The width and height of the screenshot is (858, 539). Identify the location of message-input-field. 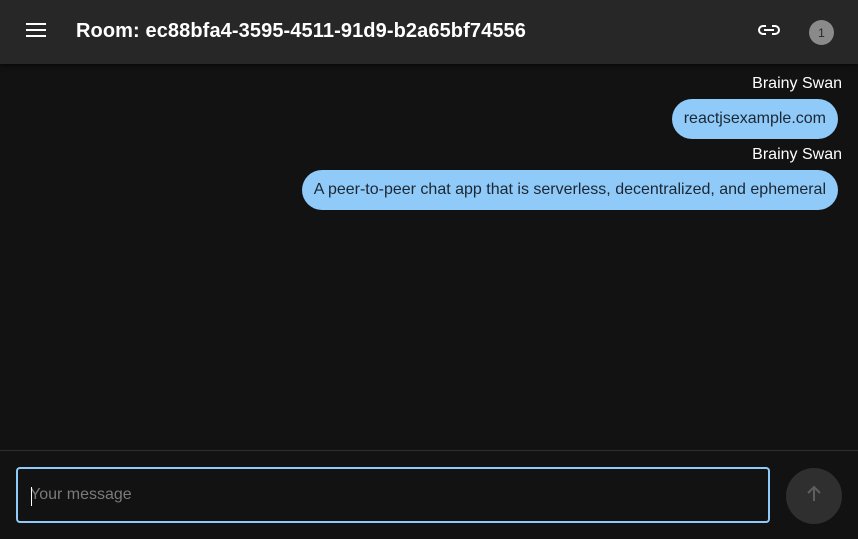
(393, 495).